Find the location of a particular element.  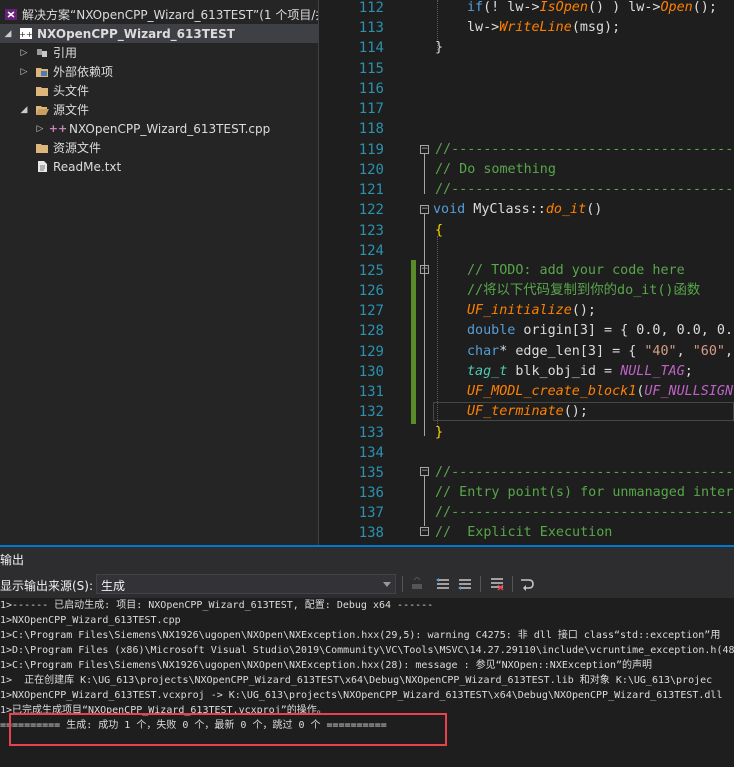

line-number: 114 is located at coordinates (371, 48).